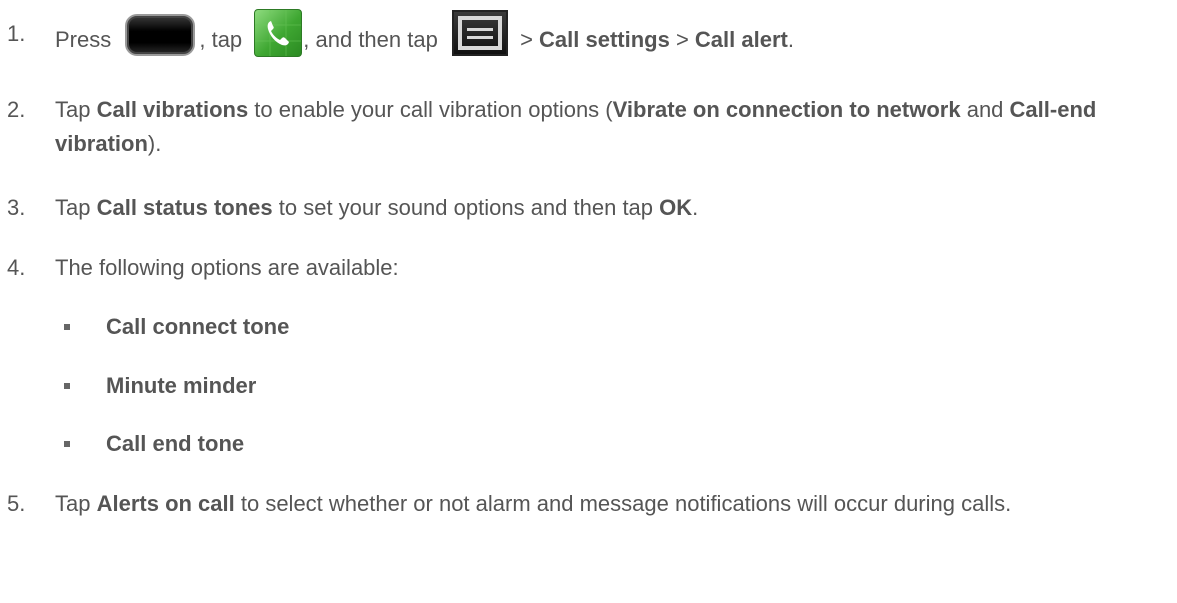  What do you see at coordinates (16, 267) in the screenshot?
I see `step-number: 4.` at bounding box center [16, 267].